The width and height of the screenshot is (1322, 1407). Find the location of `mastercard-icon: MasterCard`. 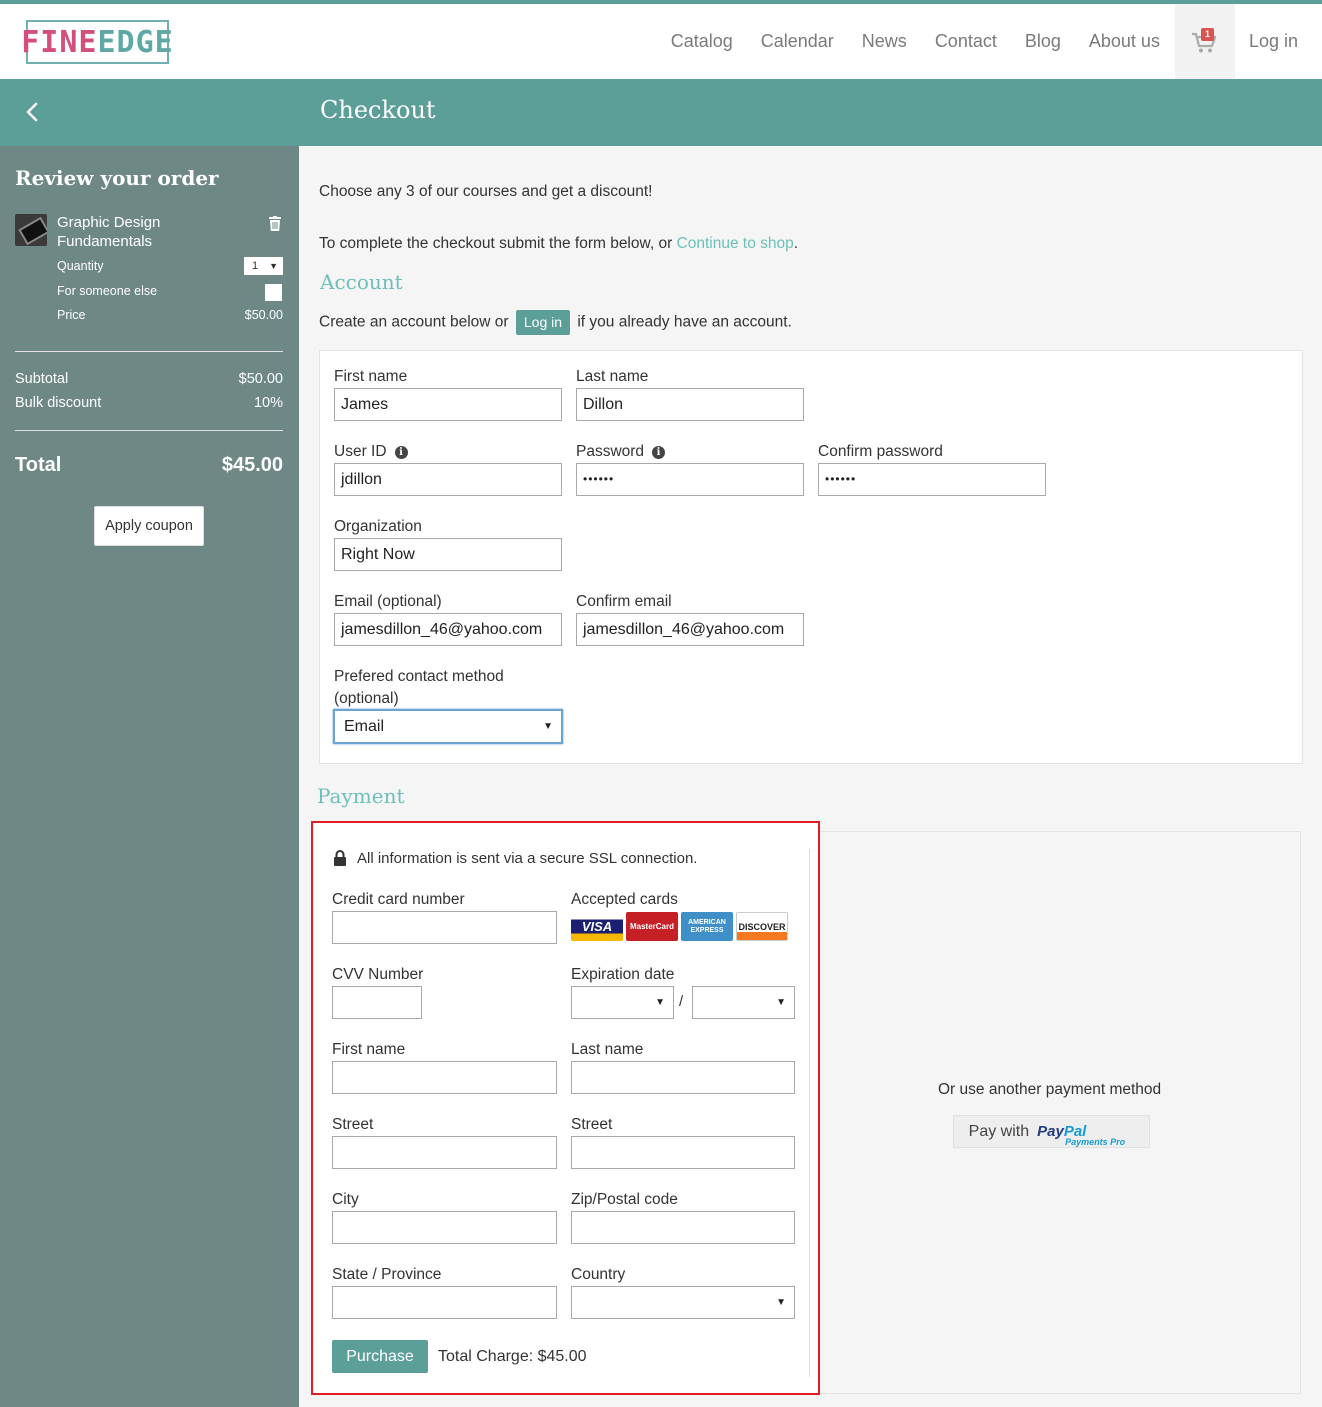

mastercard-icon: MasterCard is located at coordinates (652, 926).